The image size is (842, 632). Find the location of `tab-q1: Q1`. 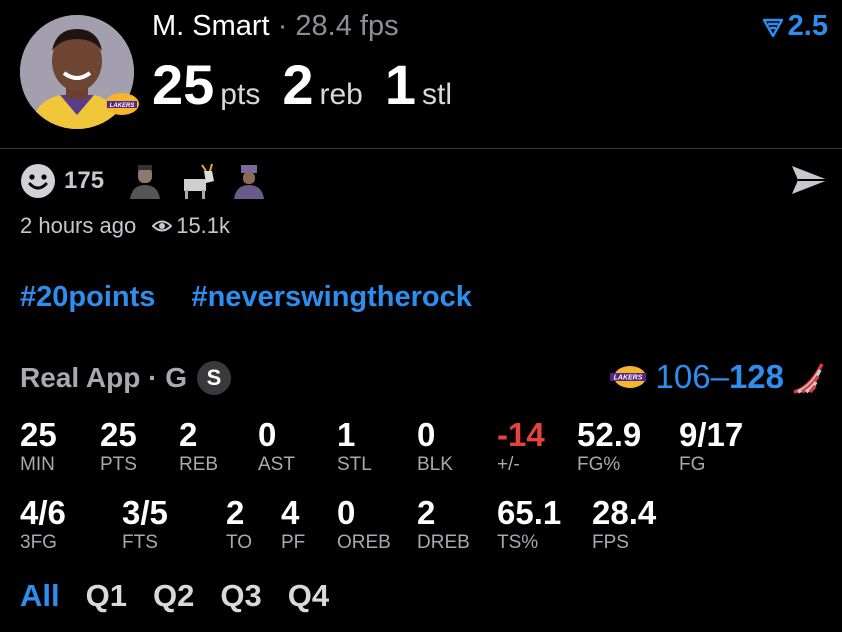

tab-q1: Q1 is located at coordinates (106, 596).